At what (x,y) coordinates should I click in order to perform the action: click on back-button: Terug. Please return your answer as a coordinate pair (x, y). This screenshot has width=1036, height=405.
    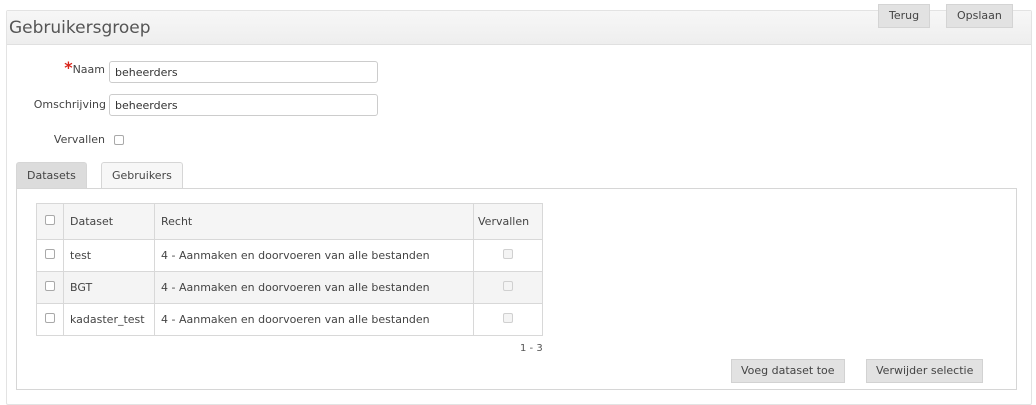
    Looking at the image, I should click on (904, 16).